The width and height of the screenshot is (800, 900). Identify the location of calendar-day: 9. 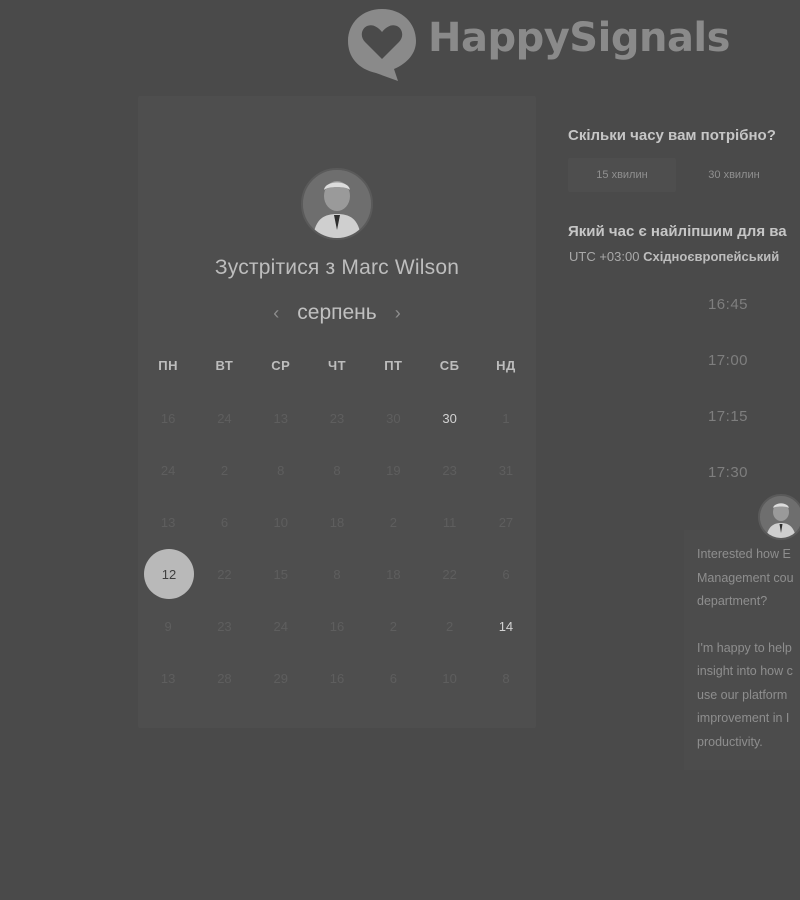
(168, 626).